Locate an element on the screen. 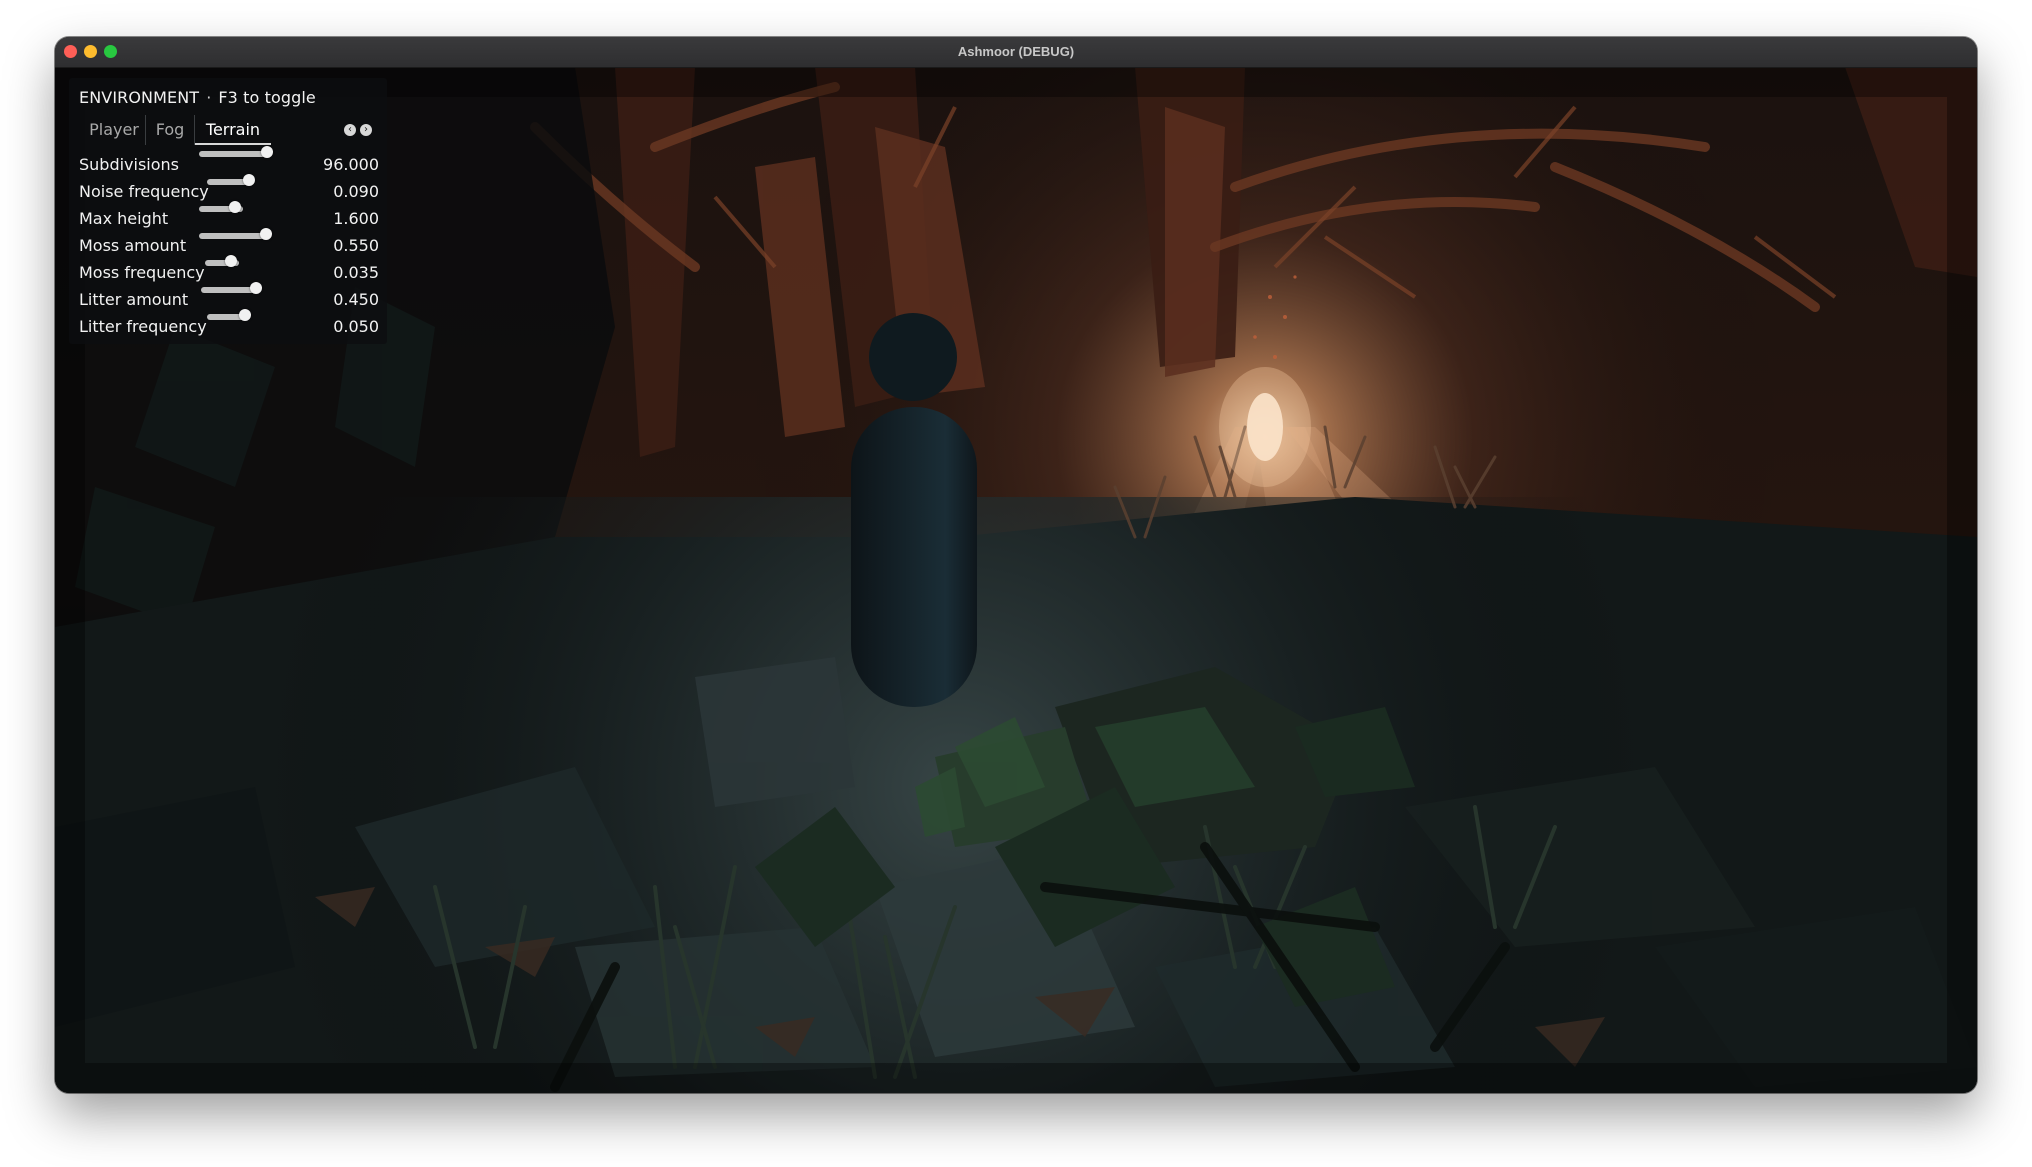 This screenshot has height=1167, width=2032. slider-label: Litter amount is located at coordinates (134, 299).